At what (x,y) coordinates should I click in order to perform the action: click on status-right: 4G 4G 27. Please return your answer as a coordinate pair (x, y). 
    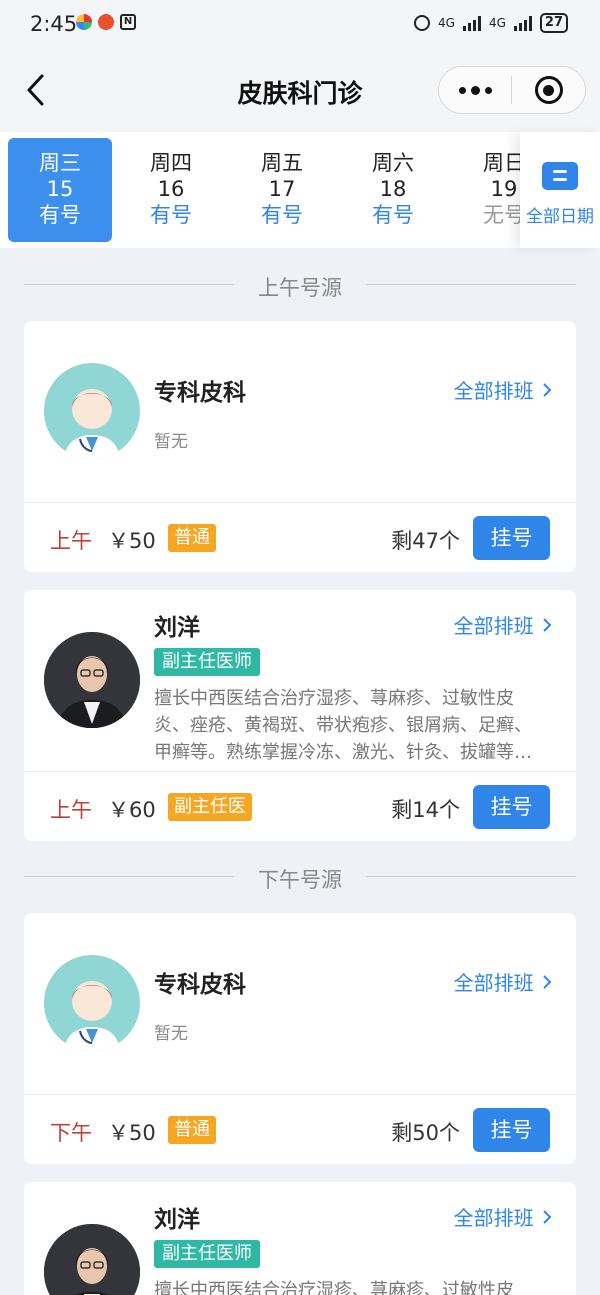
    Looking at the image, I should click on (491, 23).